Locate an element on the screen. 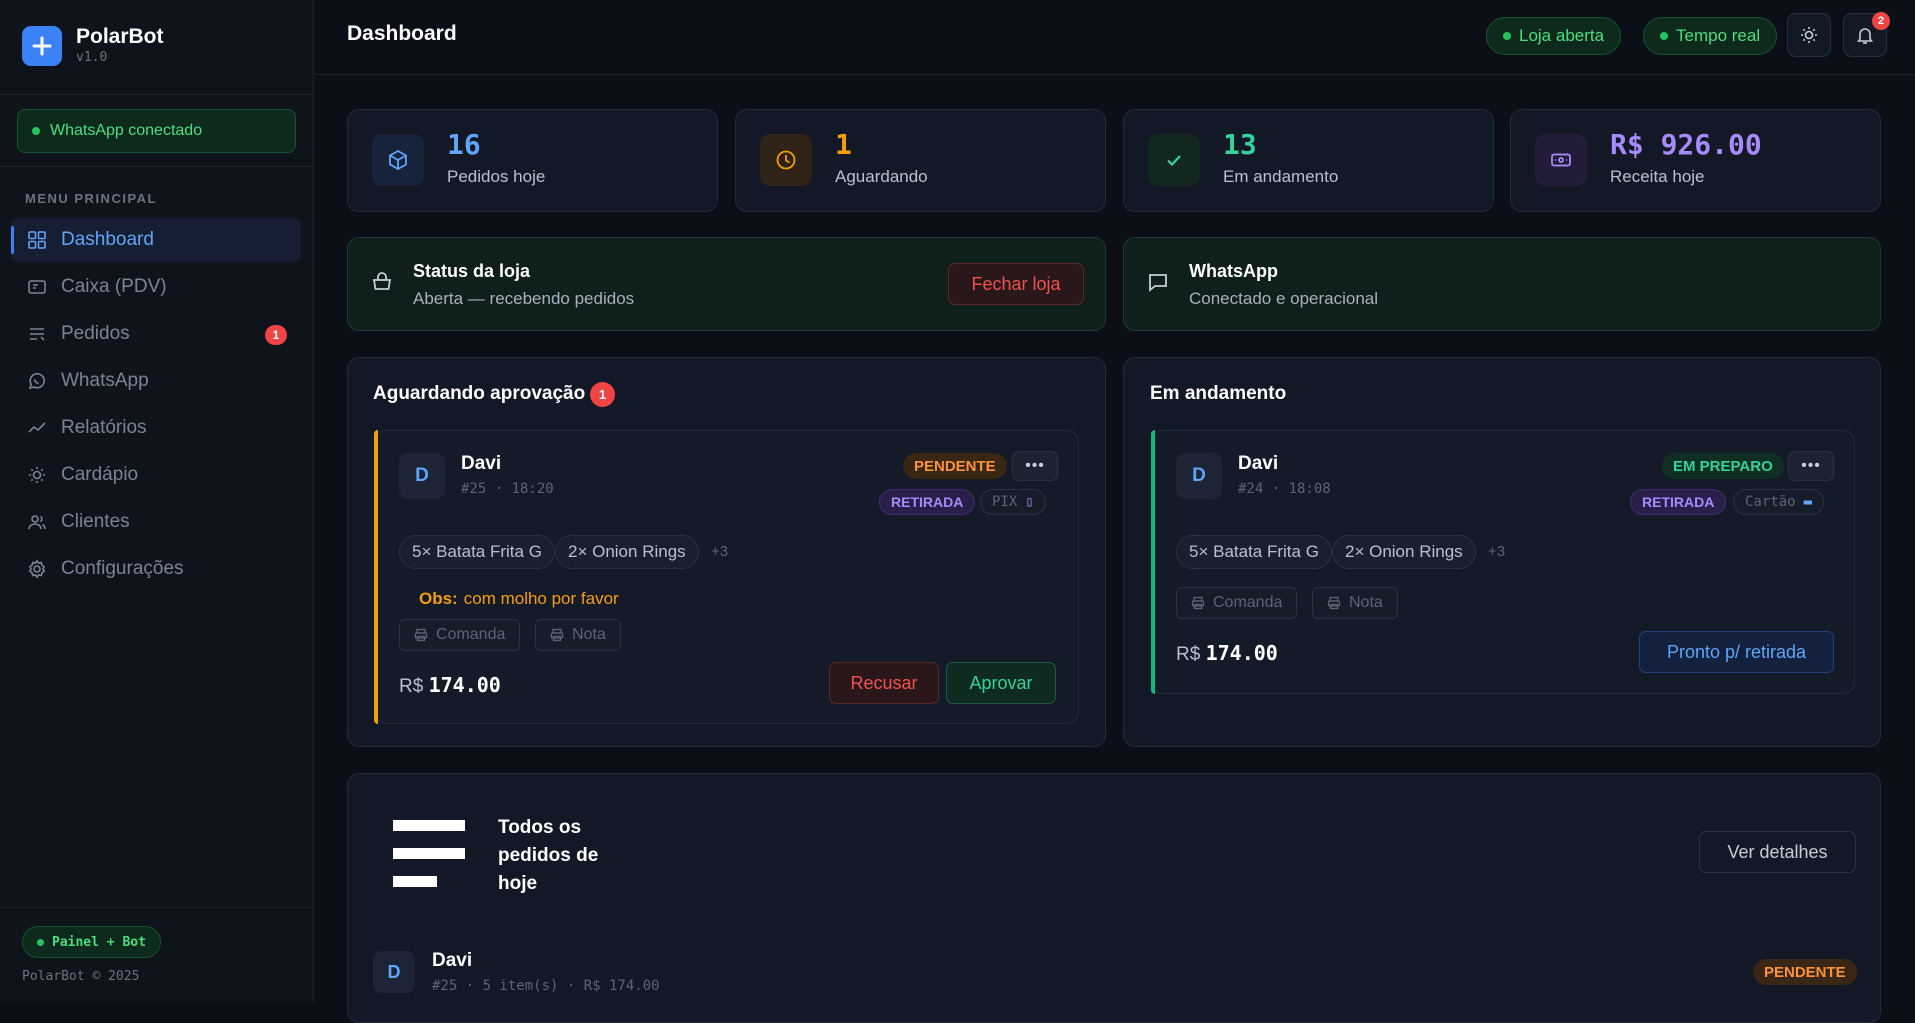  divider is located at coordinates (157, 166).